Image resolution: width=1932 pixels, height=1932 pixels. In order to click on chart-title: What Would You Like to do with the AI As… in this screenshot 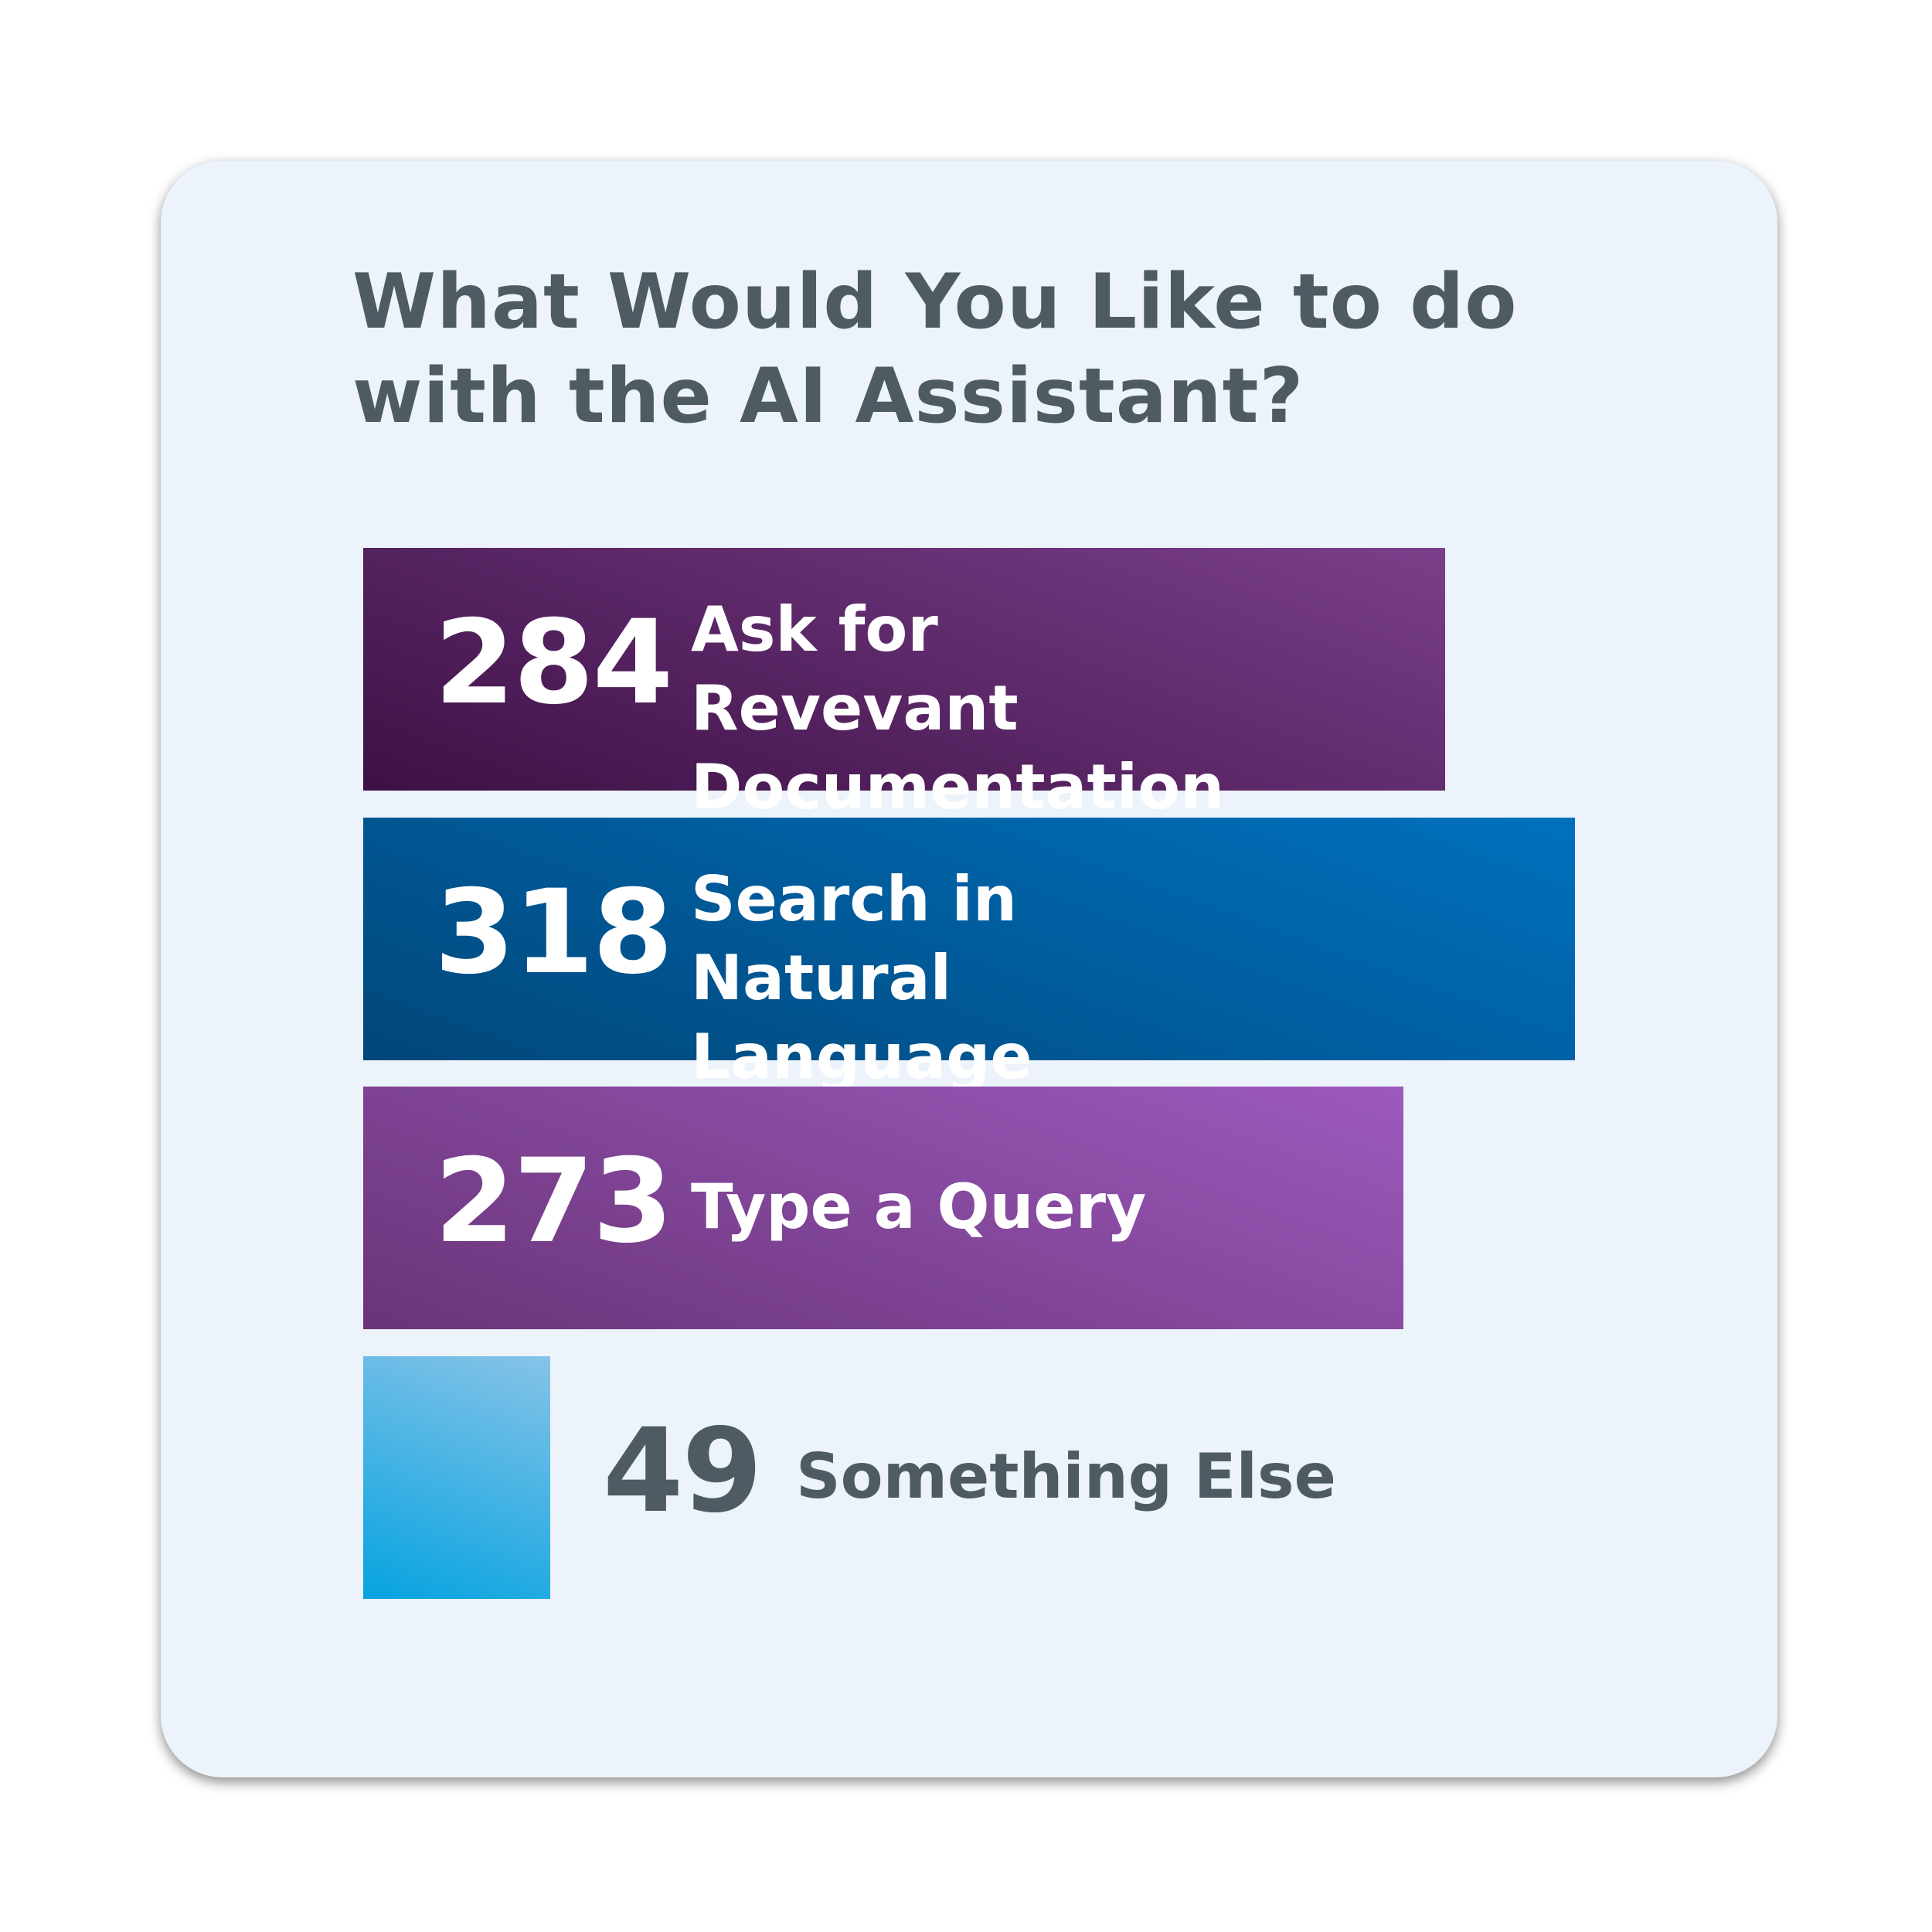, I will do `click(935, 349)`.